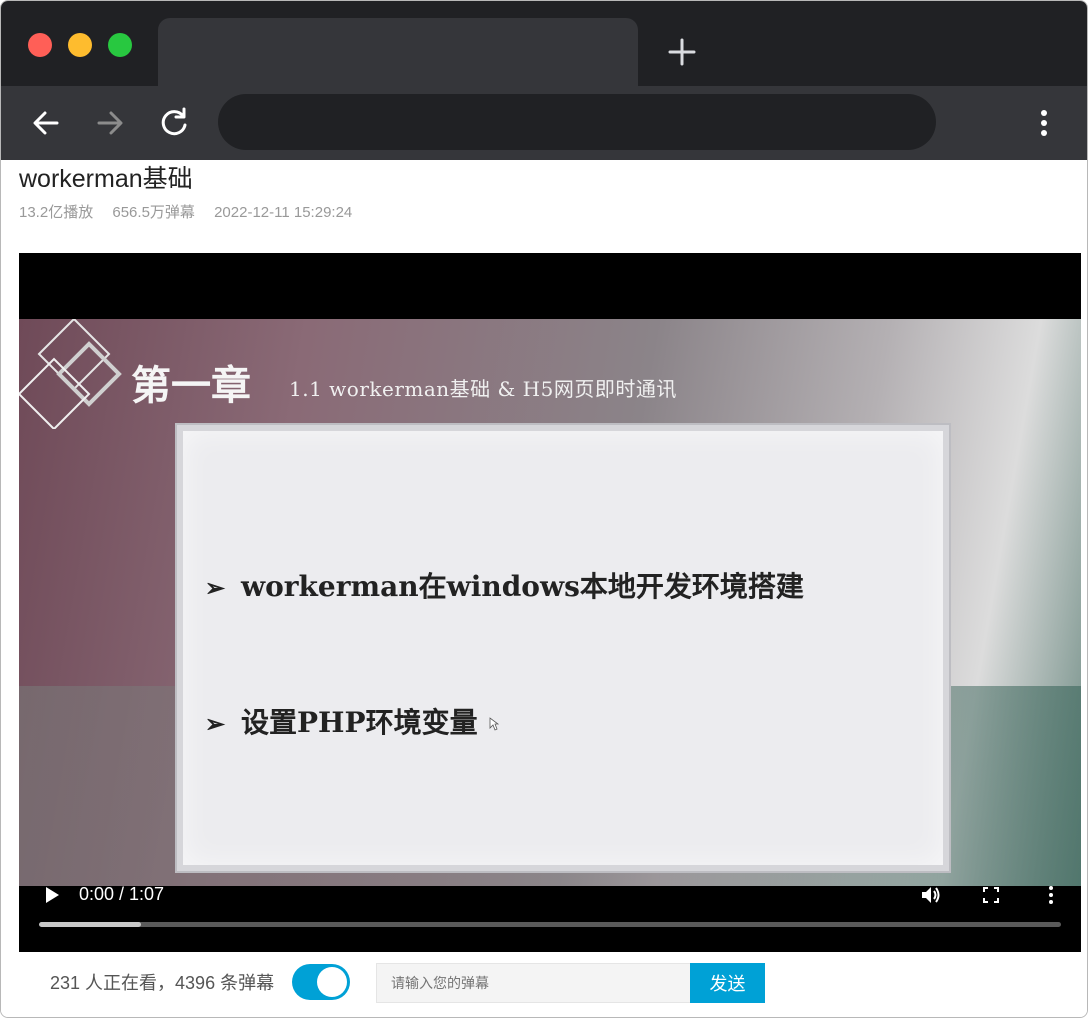 The image size is (1088, 1018). What do you see at coordinates (70, 374) in the screenshot?
I see `diamond-logo-icon` at bounding box center [70, 374].